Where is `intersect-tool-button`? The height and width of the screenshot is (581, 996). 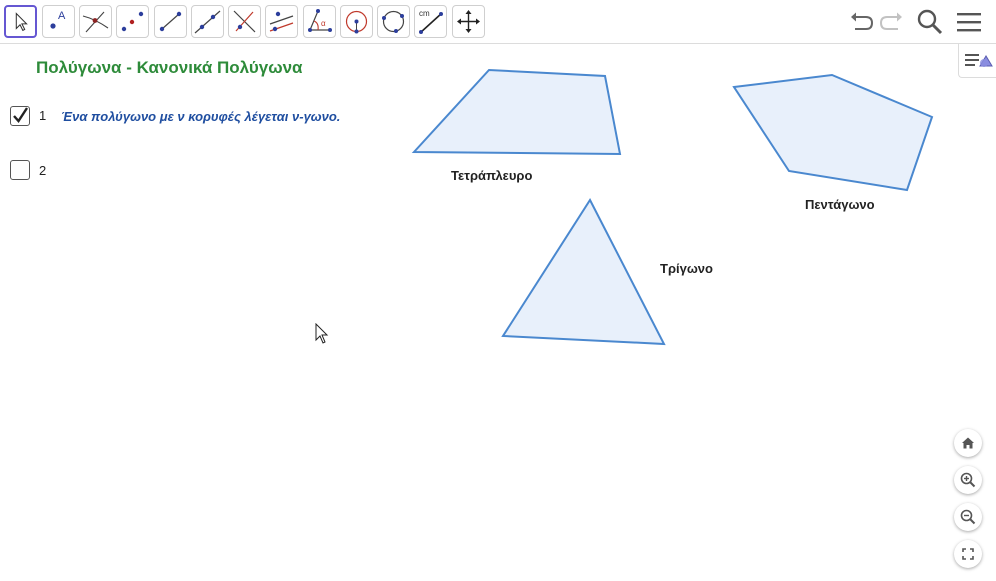 intersect-tool-button is located at coordinates (95, 21).